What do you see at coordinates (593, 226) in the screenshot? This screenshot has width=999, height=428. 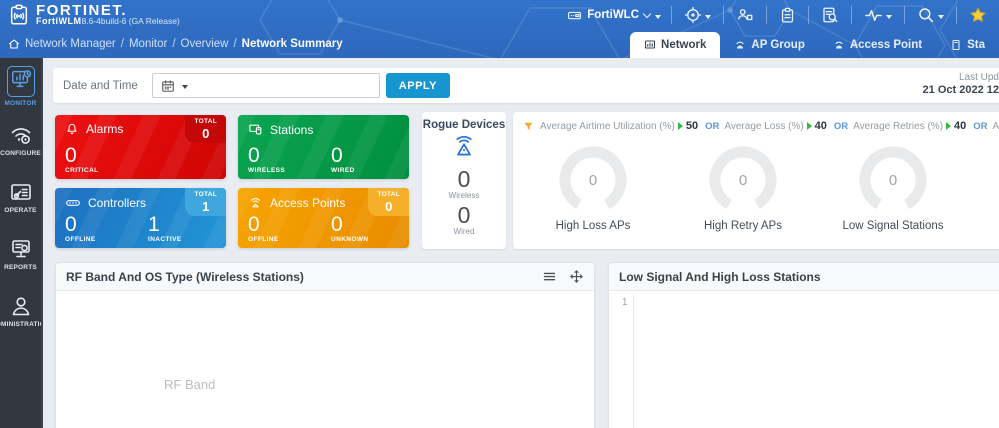 I see `gauge-label: High Loss APs` at bounding box center [593, 226].